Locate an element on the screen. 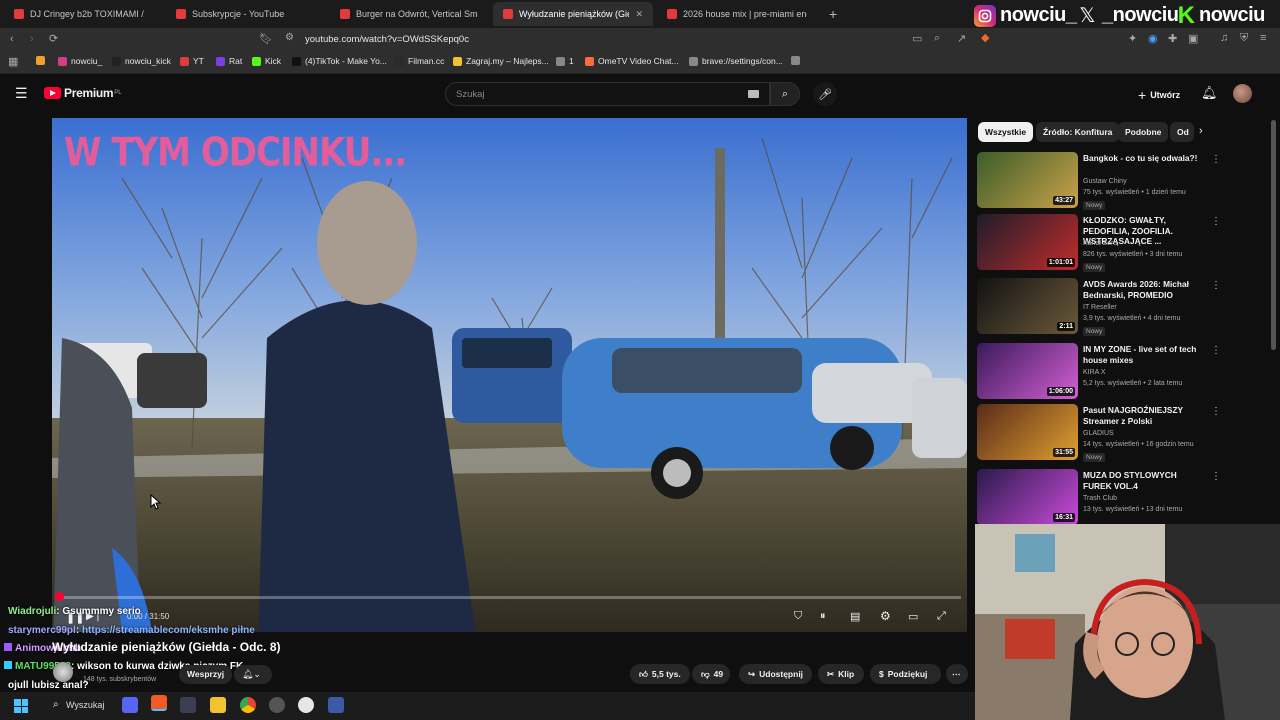 The width and height of the screenshot is (1280, 720). fullscreen-icon: ⤢ is located at coordinates (941, 616).